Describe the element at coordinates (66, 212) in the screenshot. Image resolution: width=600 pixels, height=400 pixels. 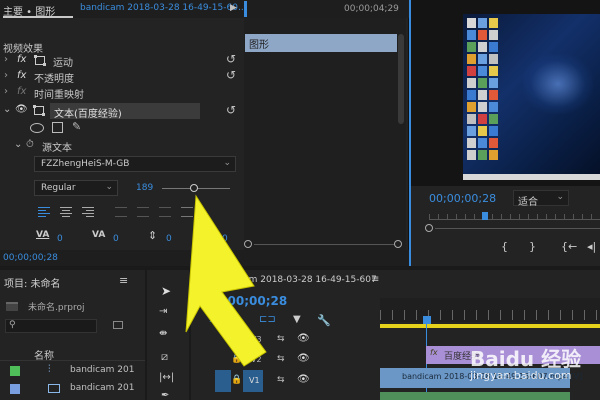
I see `align-center-button` at that location.